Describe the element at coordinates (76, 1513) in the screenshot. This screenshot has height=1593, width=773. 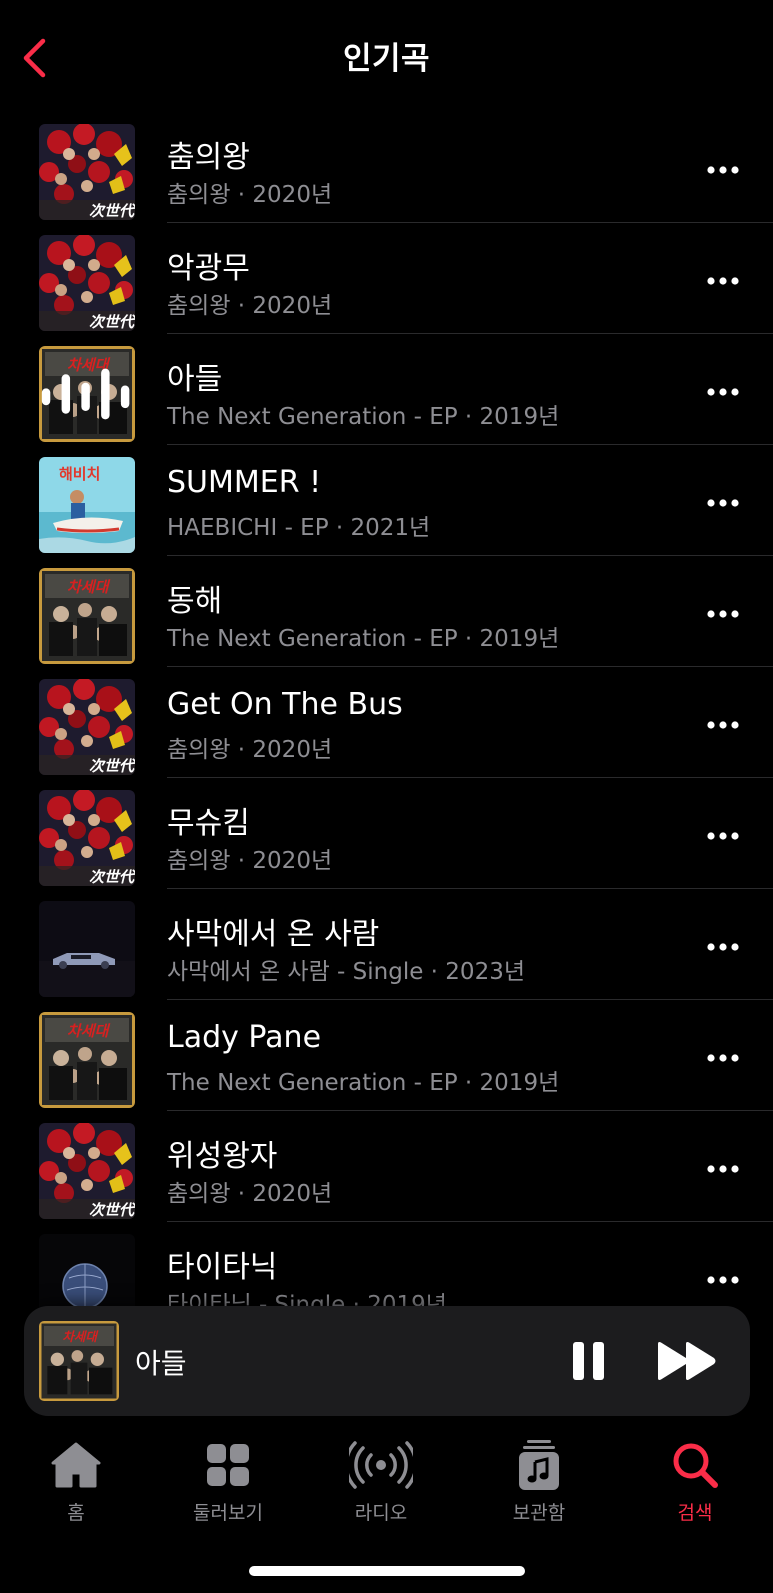
I see `tab-label-home: 홈` at that location.